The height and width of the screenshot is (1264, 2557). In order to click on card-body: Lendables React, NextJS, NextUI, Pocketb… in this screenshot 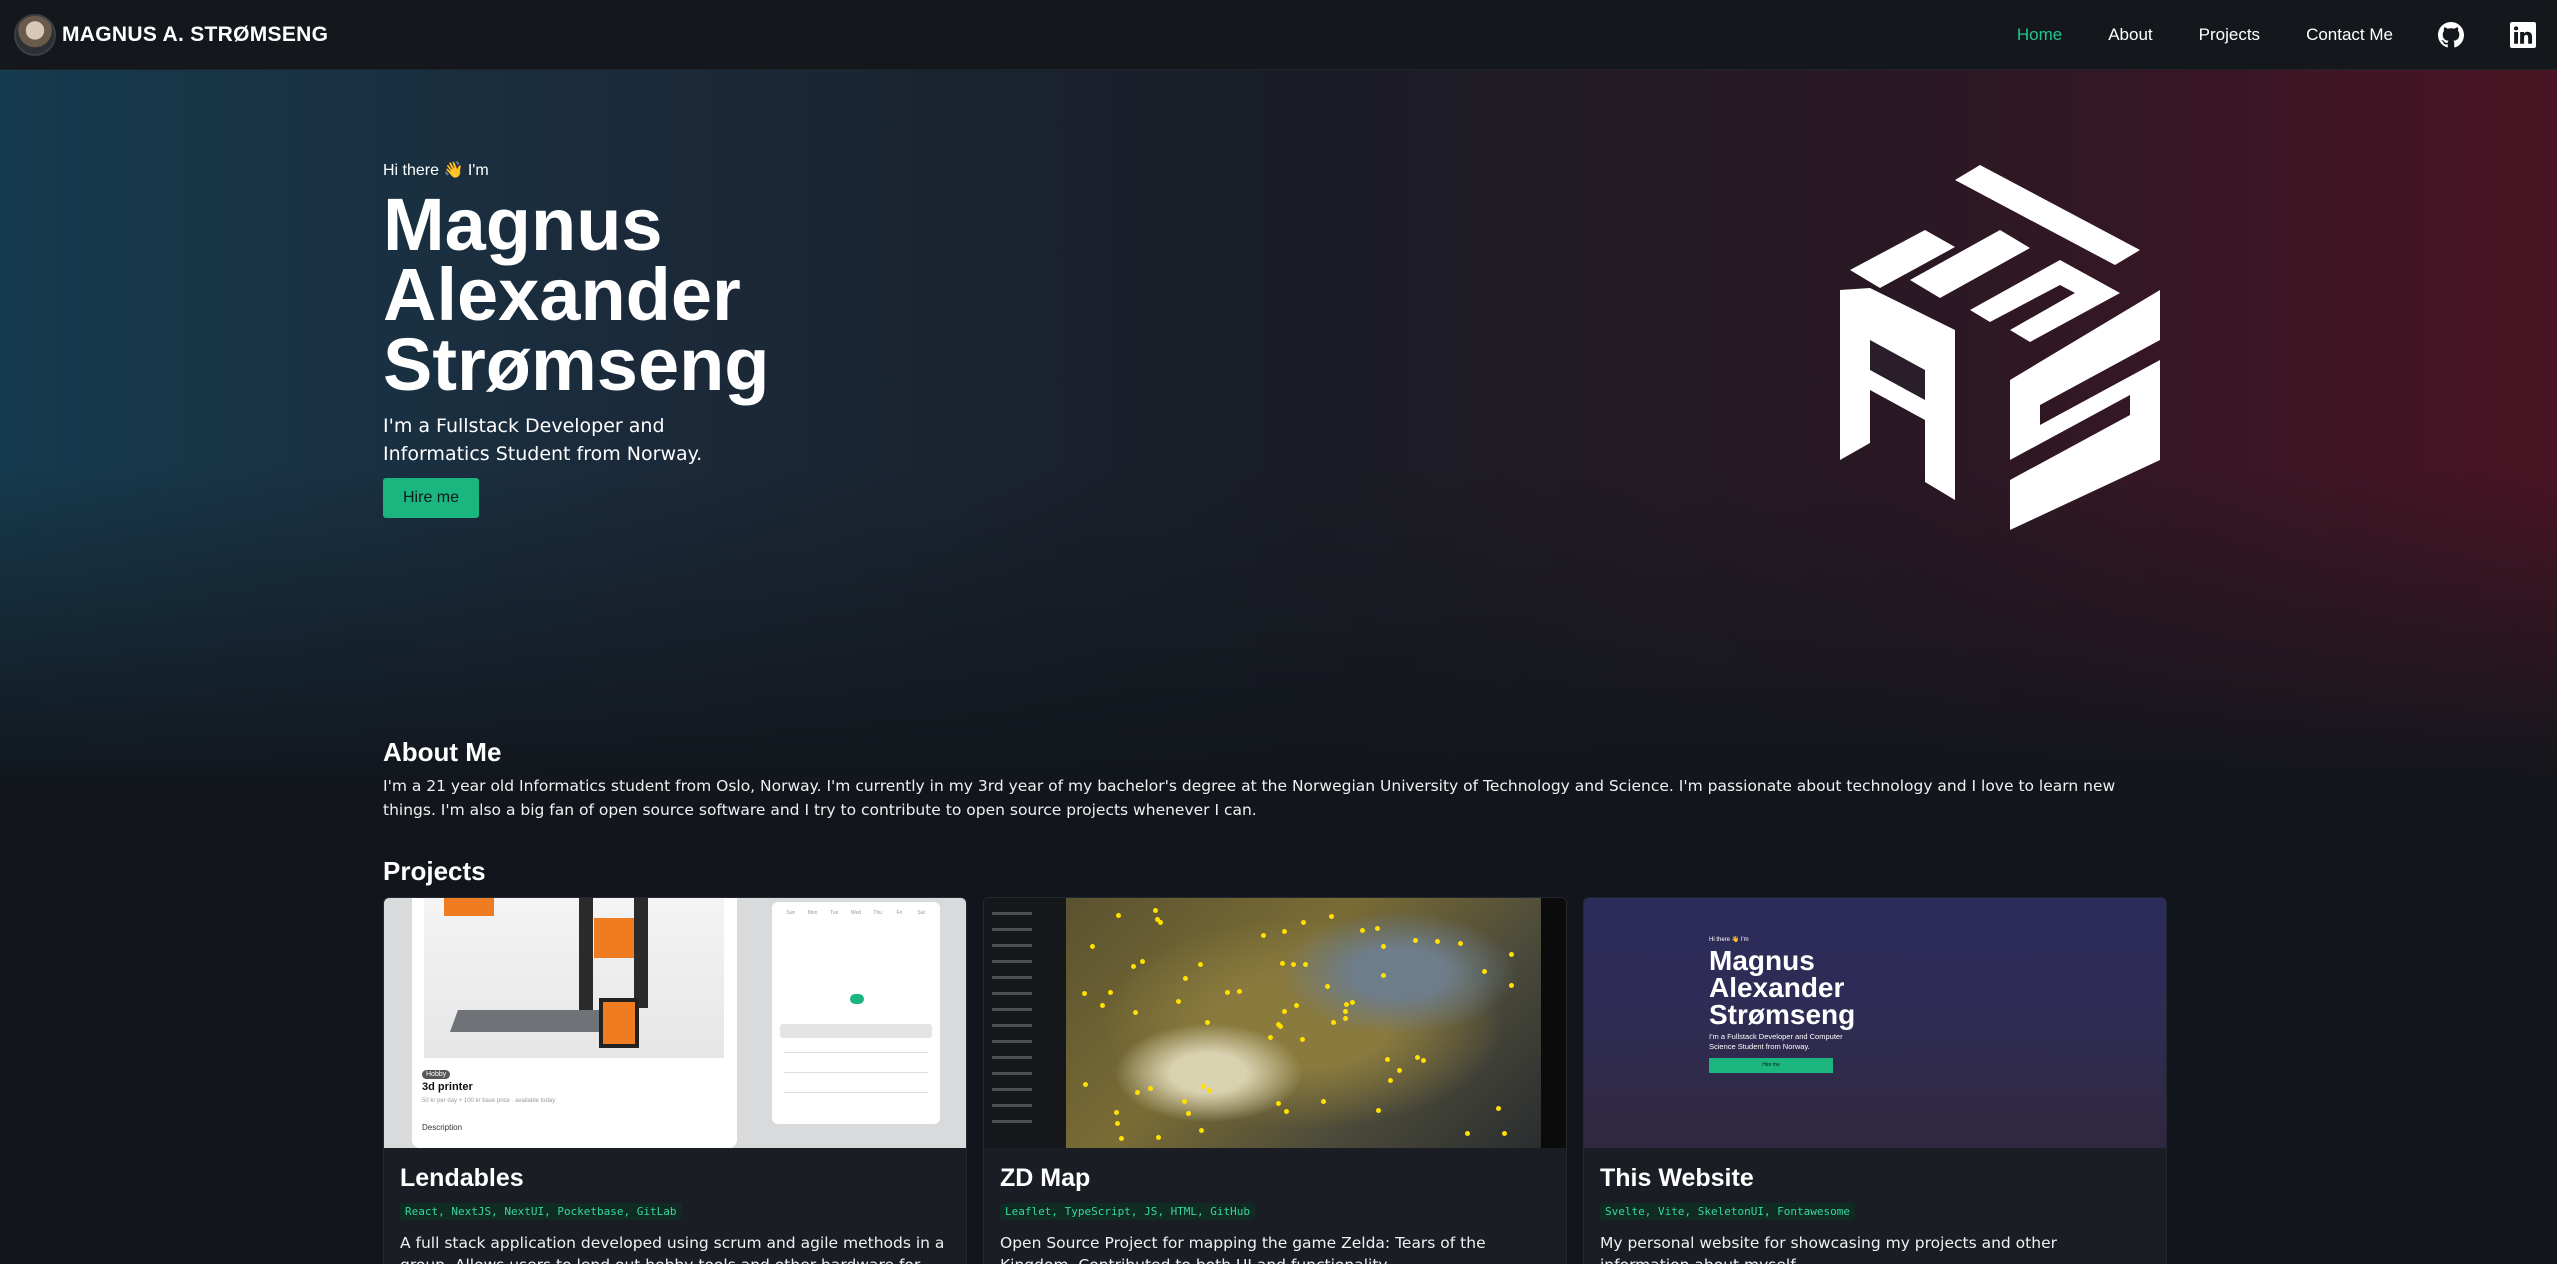, I will do `click(675, 1206)`.